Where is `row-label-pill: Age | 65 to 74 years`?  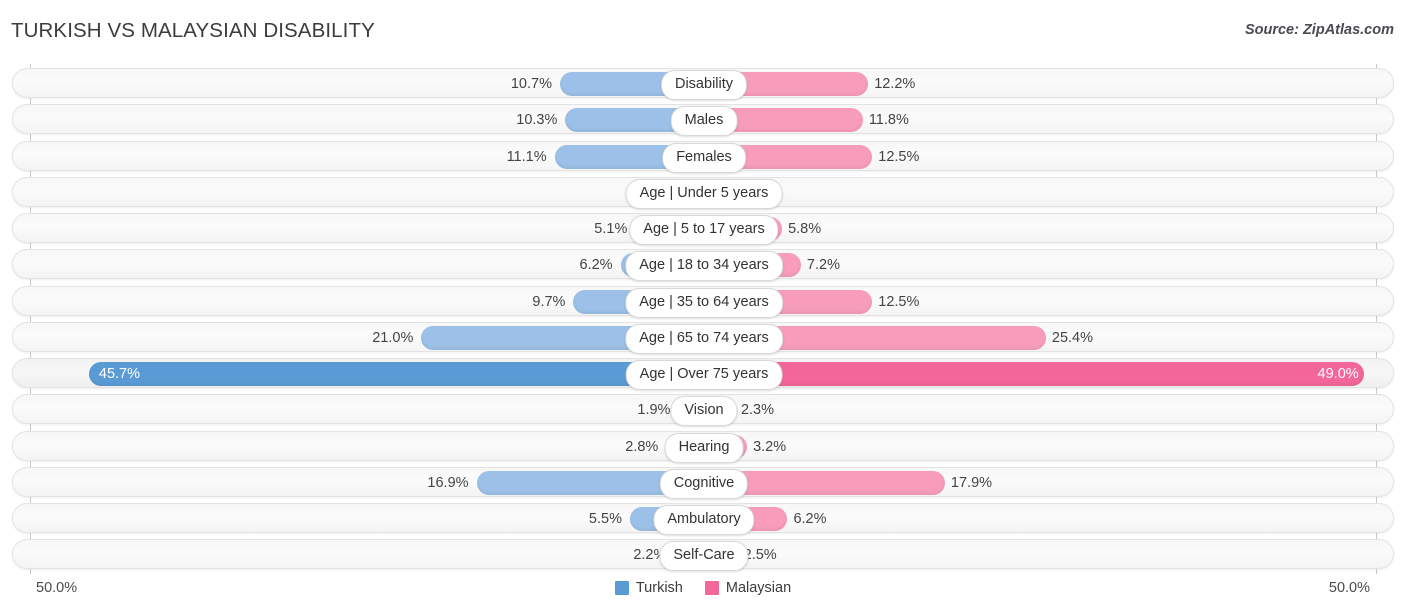 row-label-pill: Age | 65 to 74 years is located at coordinates (704, 338).